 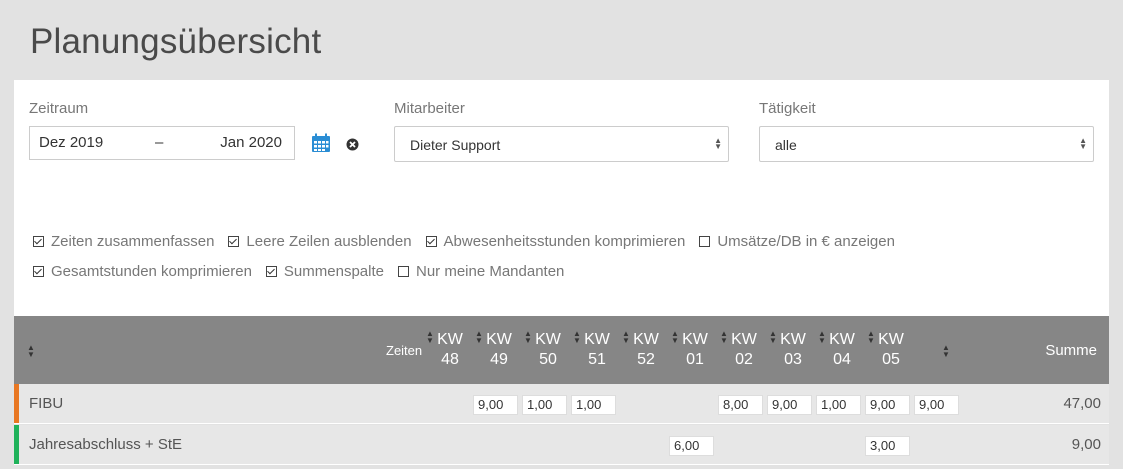 I want to click on option-checkbox: Umsätze/DB in € anzeigen, so click(x=797, y=241).